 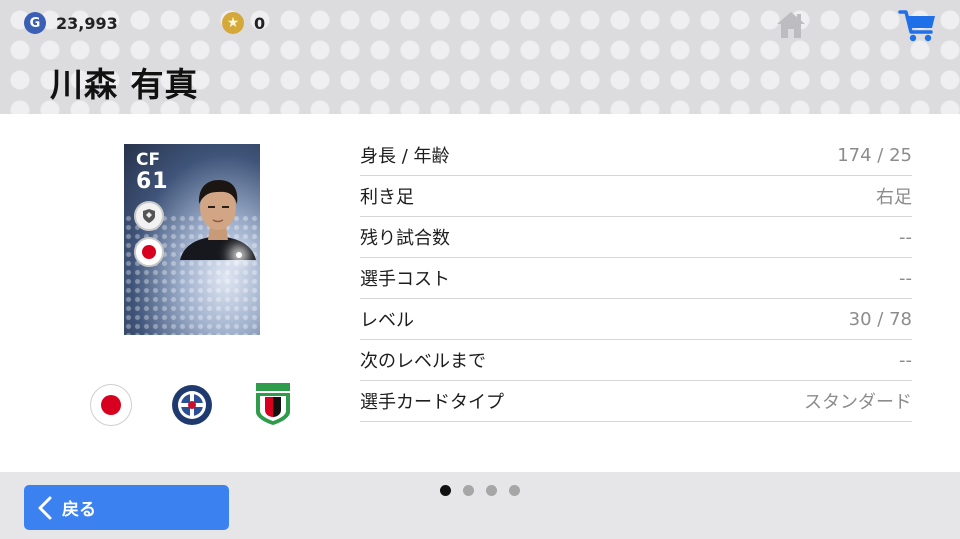 I want to click on stat-value: 30 / 78, so click(x=880, y=319).